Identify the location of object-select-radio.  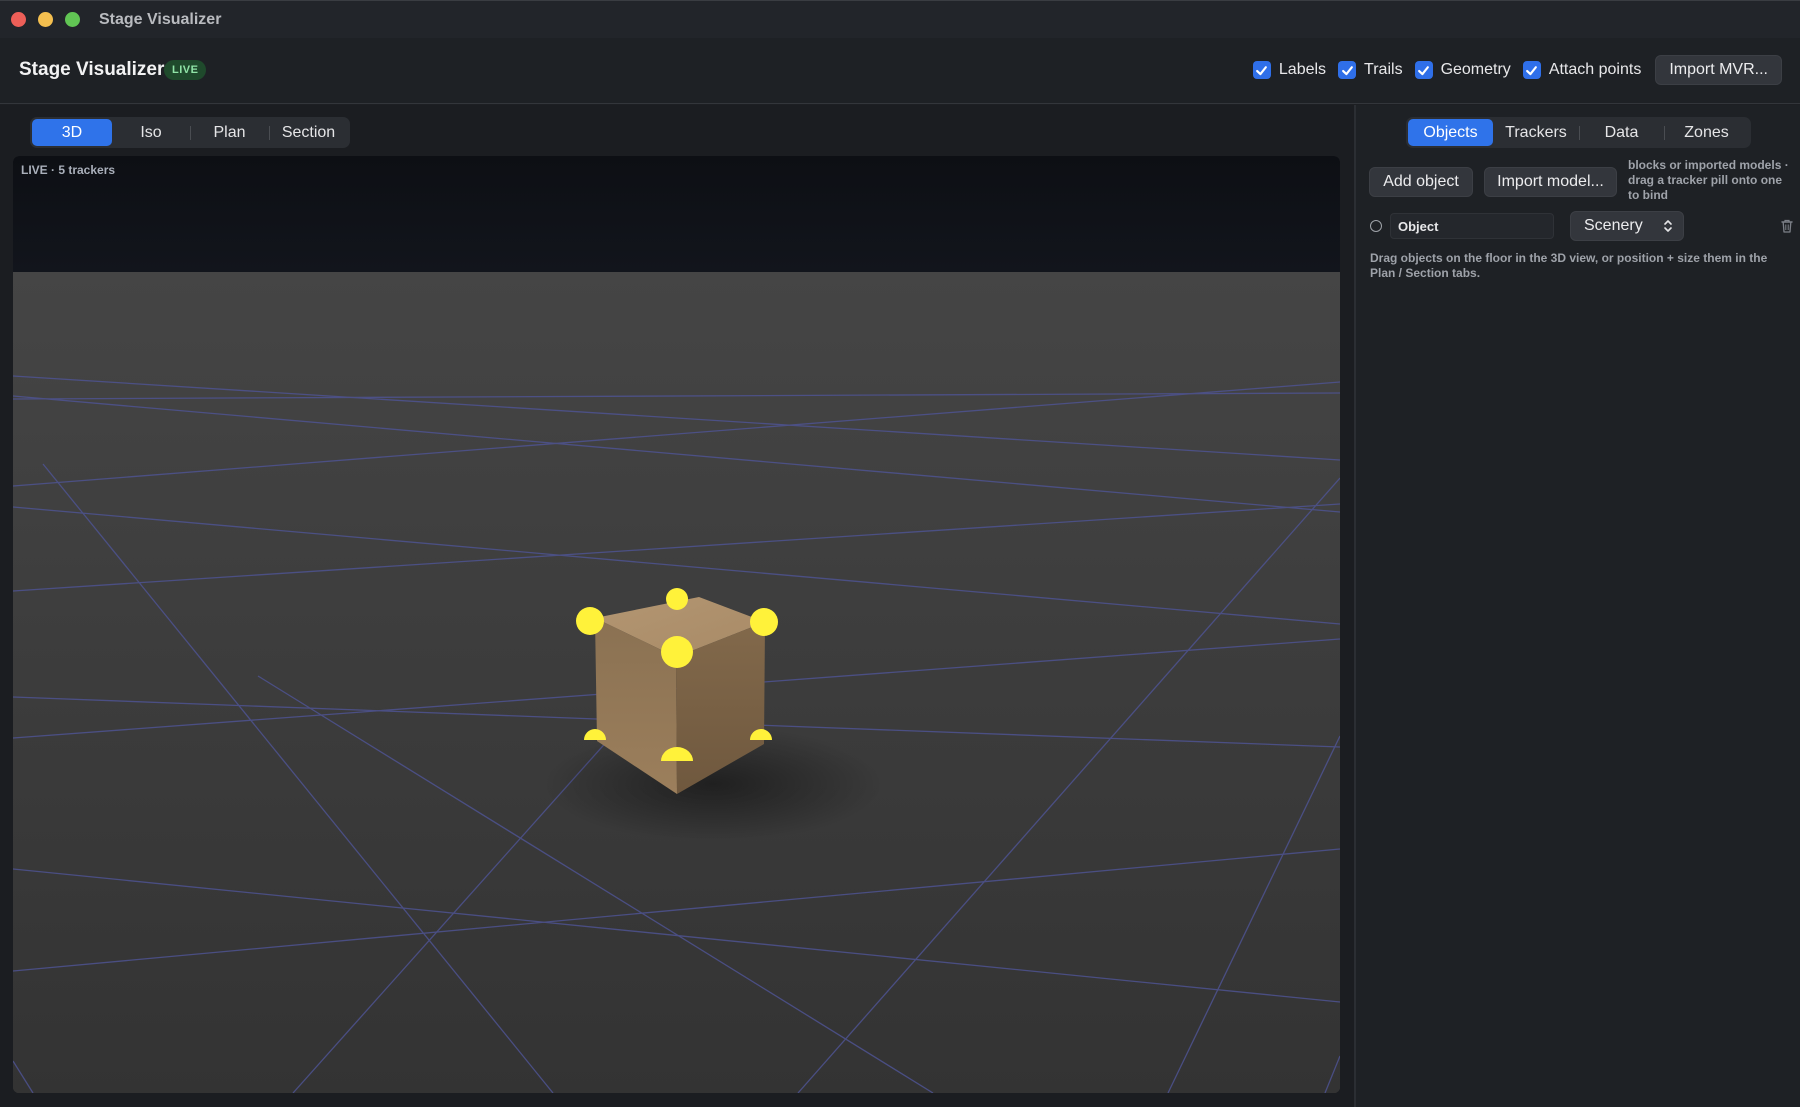
(1376, 226).